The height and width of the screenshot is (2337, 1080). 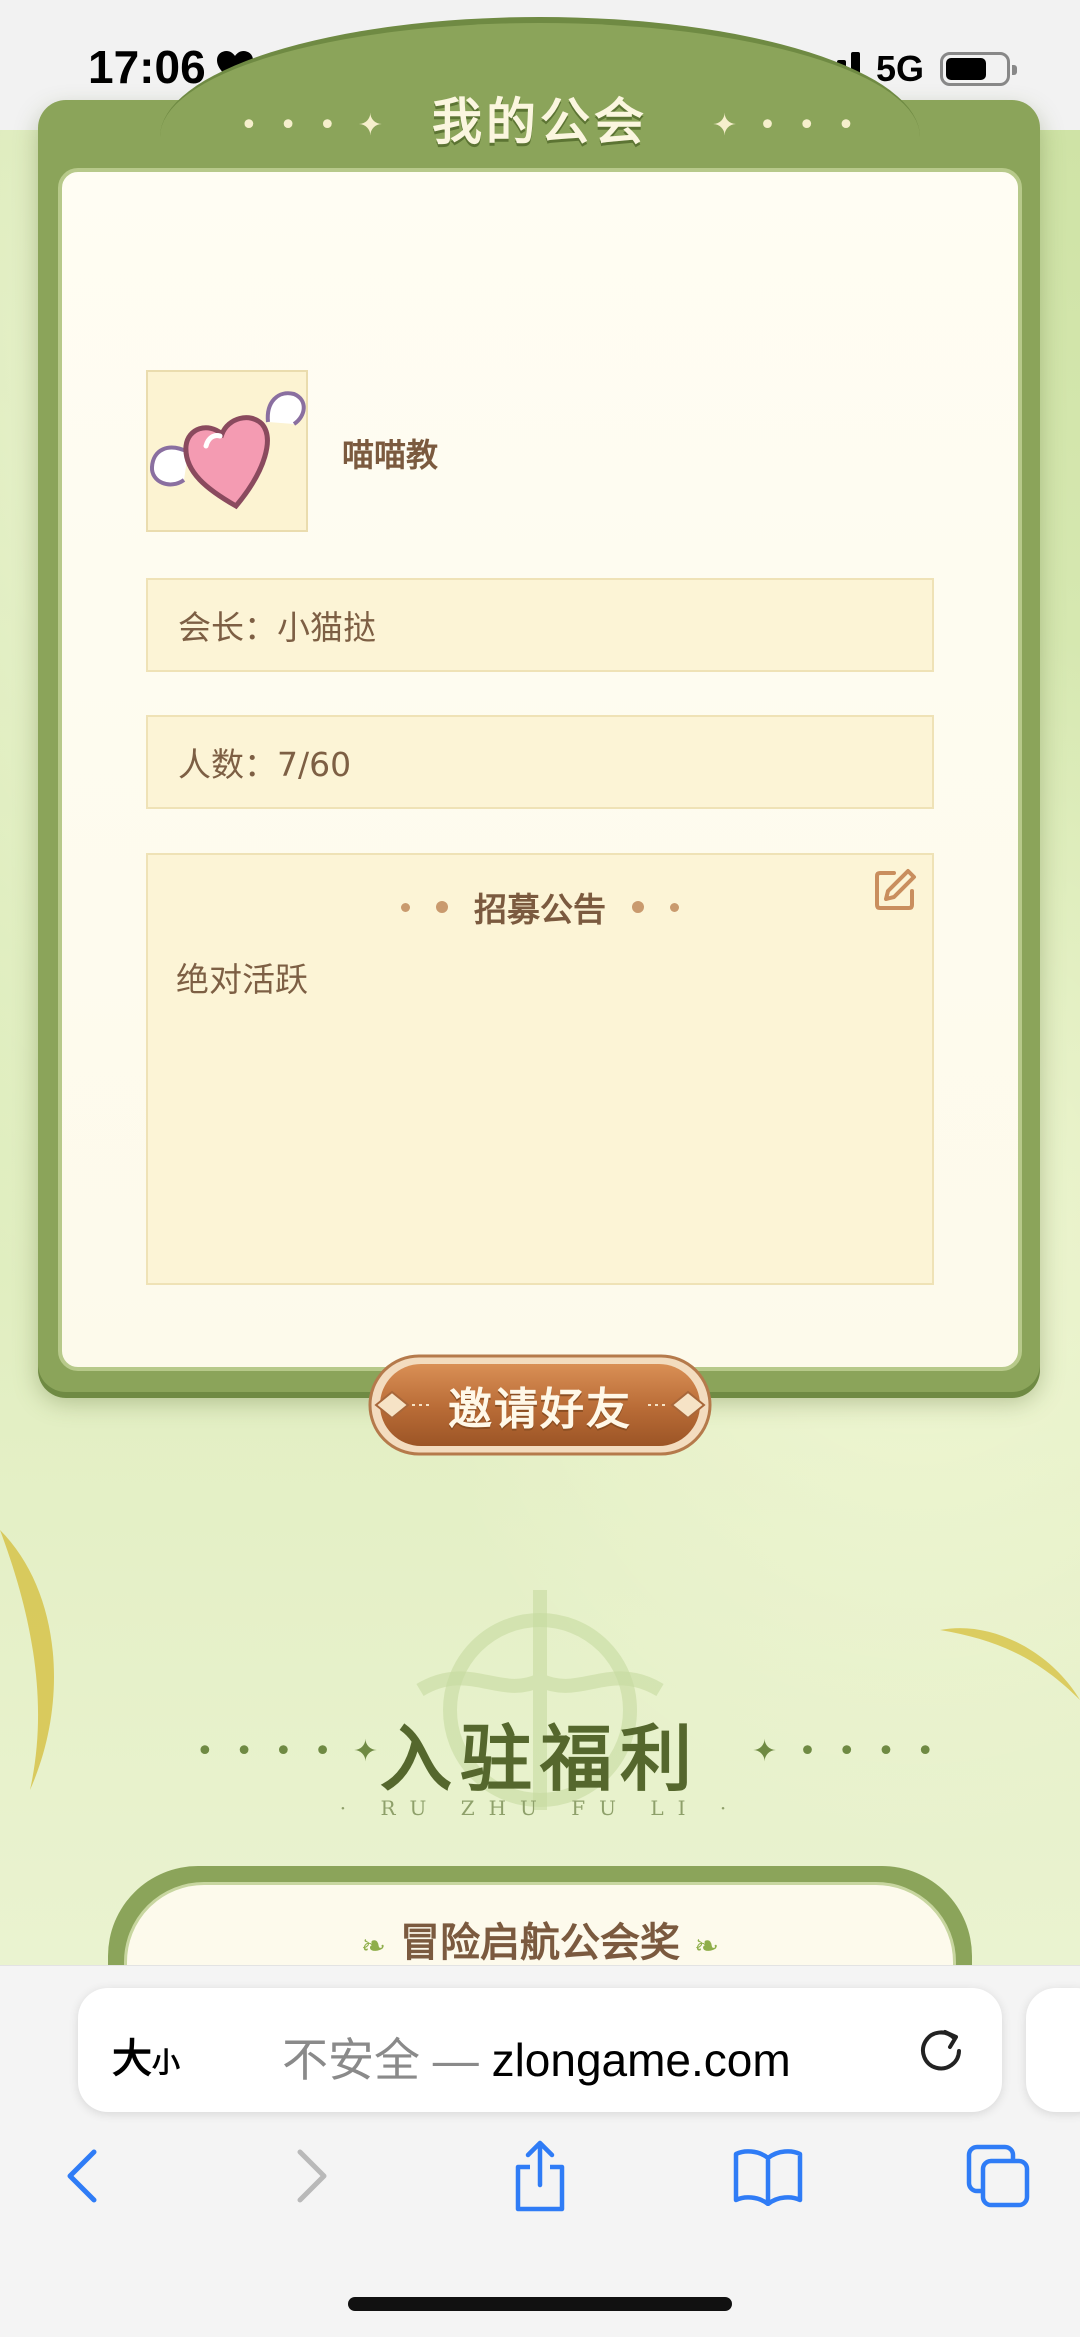 What do you see at coordinates (277, 627) in the screenshot?
I see `guild-leader-text: 会长：小猫挞` at bounding box center [277, 627].